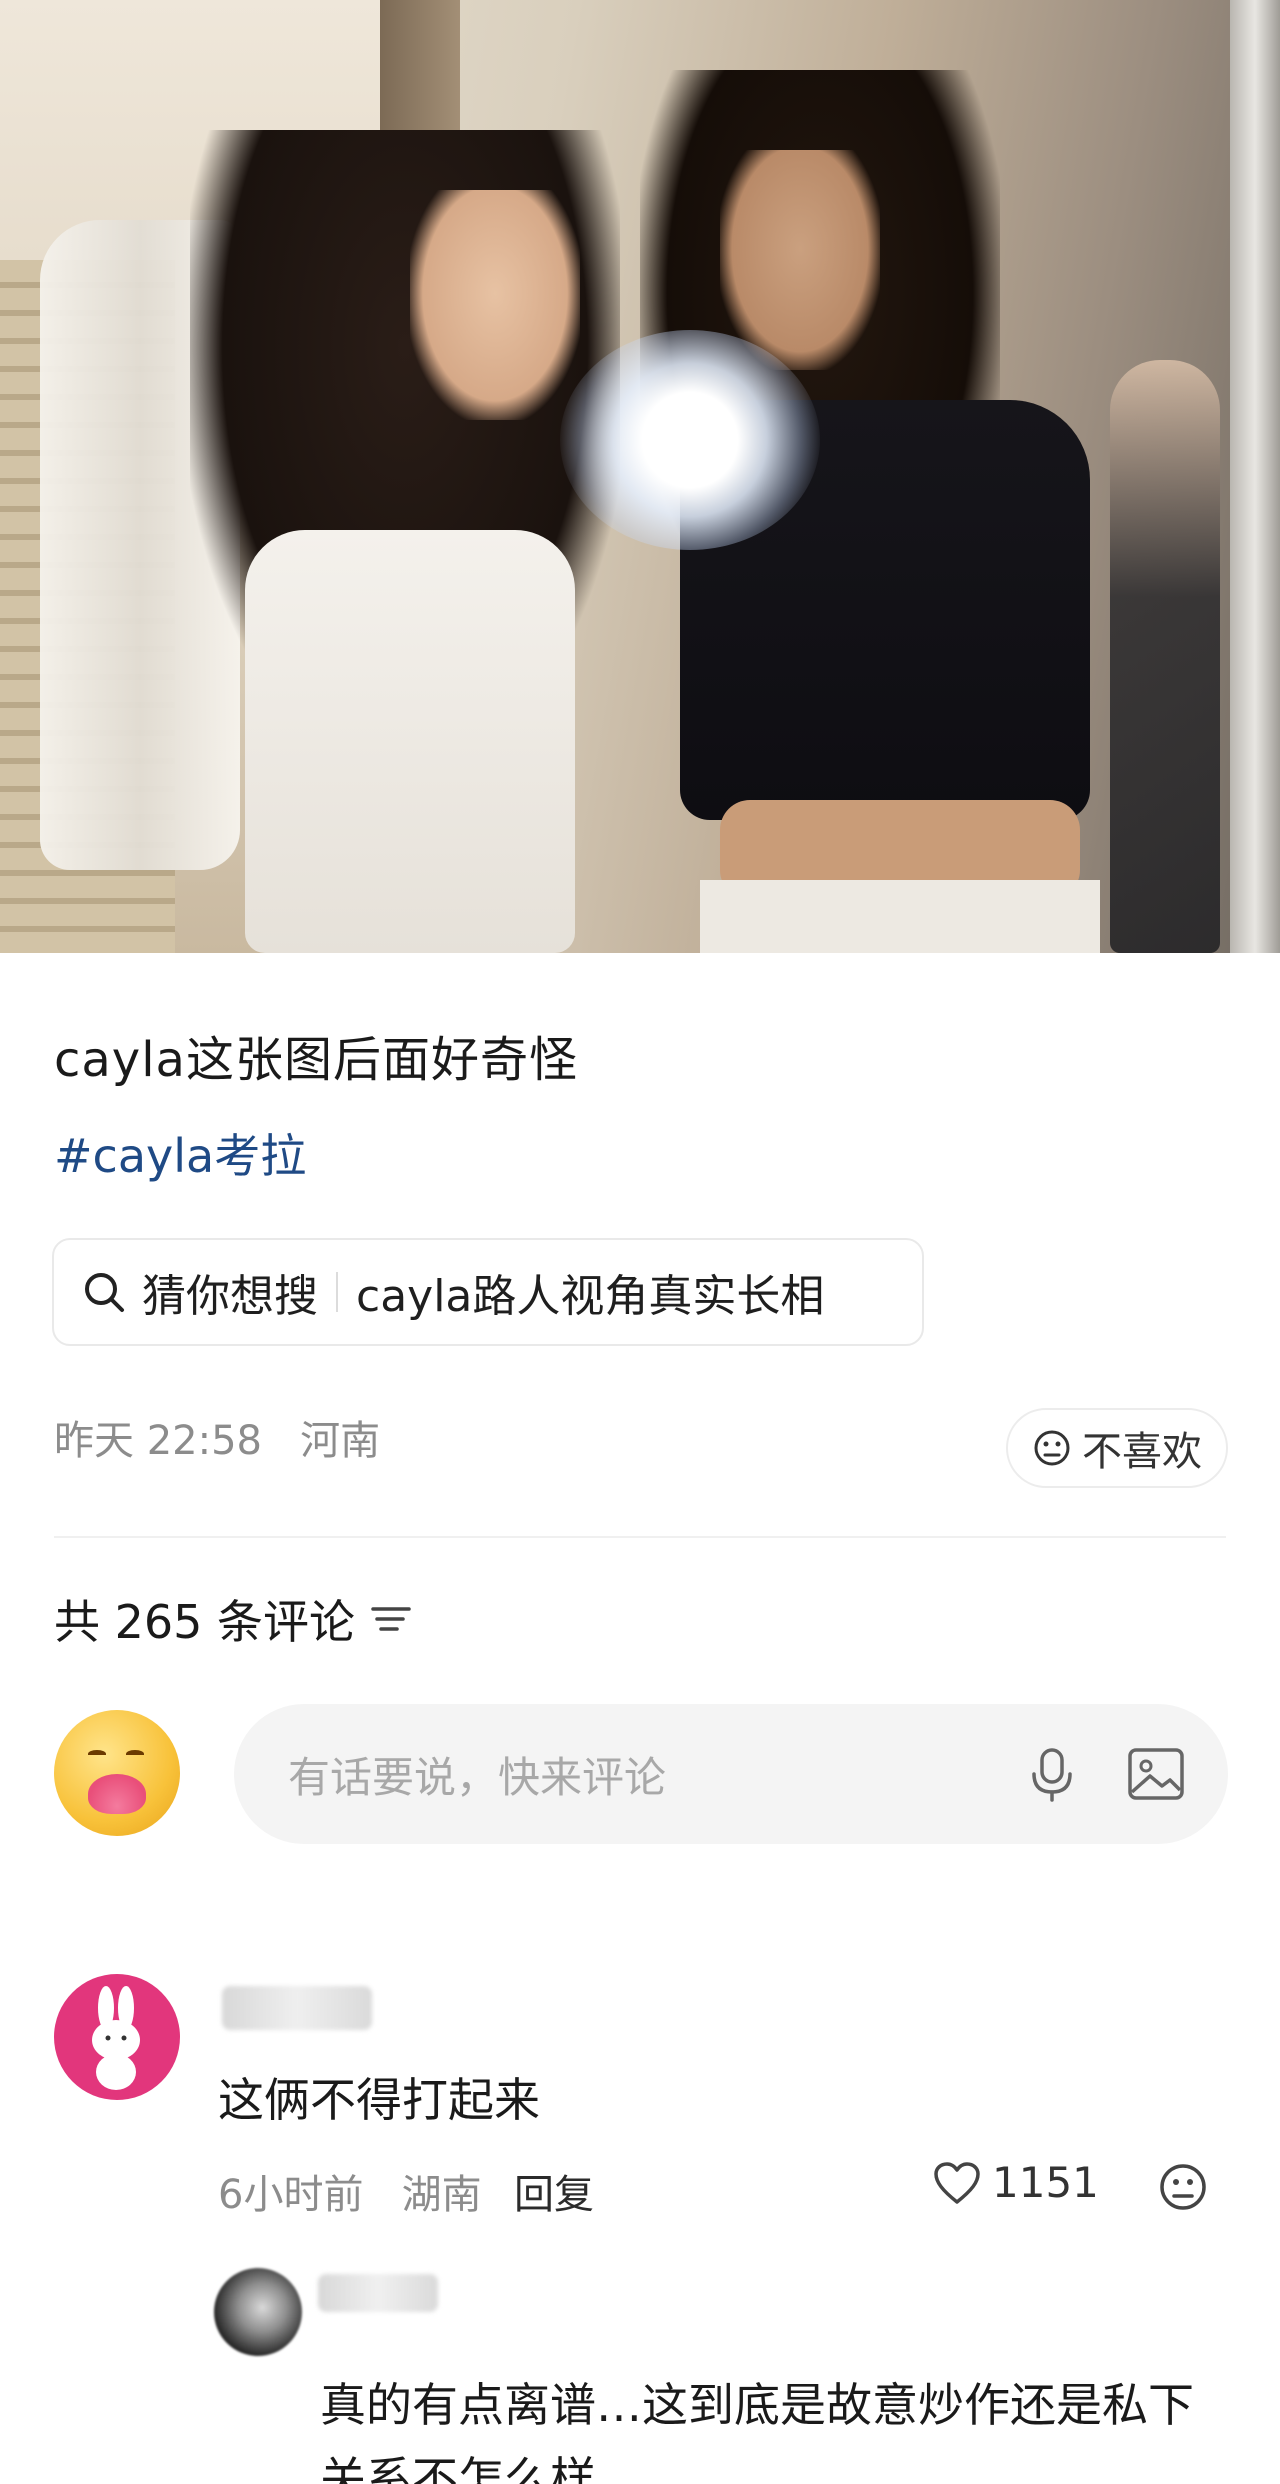  What do you see at coordinates (337, 1292) in the screenshot?
I see `guess-search-divider` at bounding box center [337, 1292].